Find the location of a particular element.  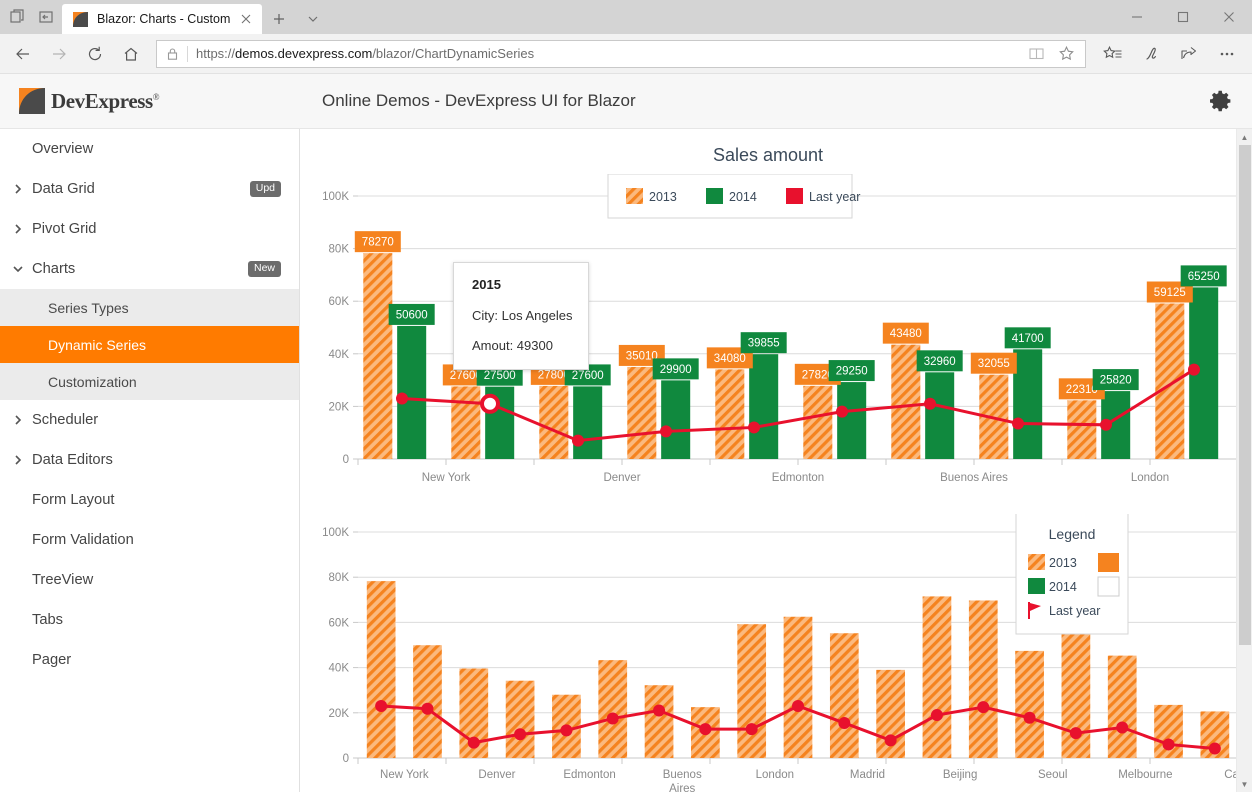

svg-text: 100K is located at coordinates (335, 533).